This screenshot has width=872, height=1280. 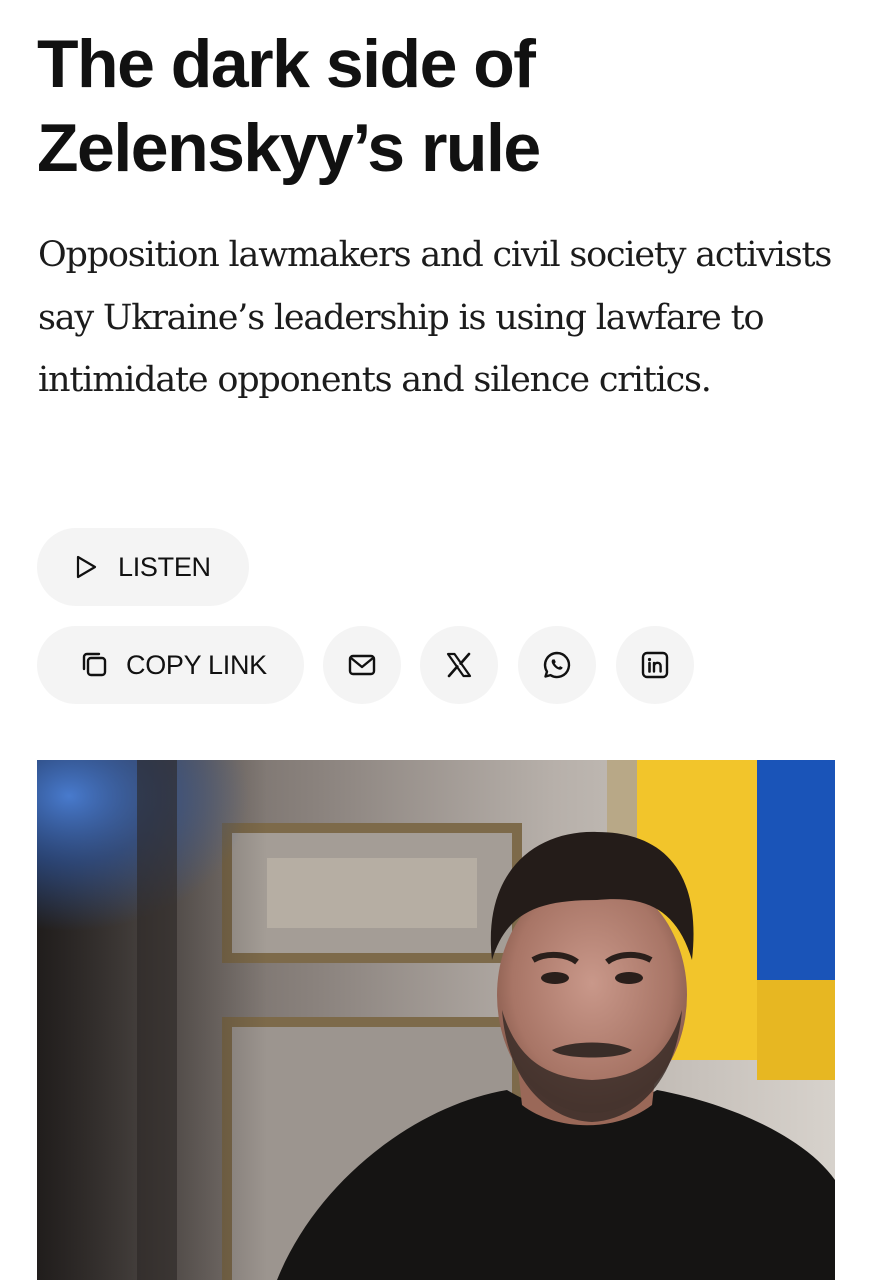 I want to click on share-whatsapp-button, so click(x=557, y=665).